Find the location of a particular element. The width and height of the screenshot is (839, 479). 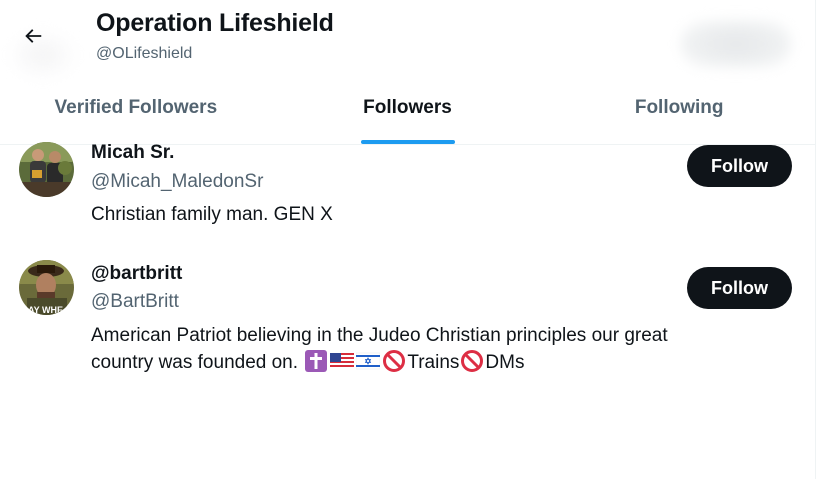

back-button is located at coordinates (33, 36).